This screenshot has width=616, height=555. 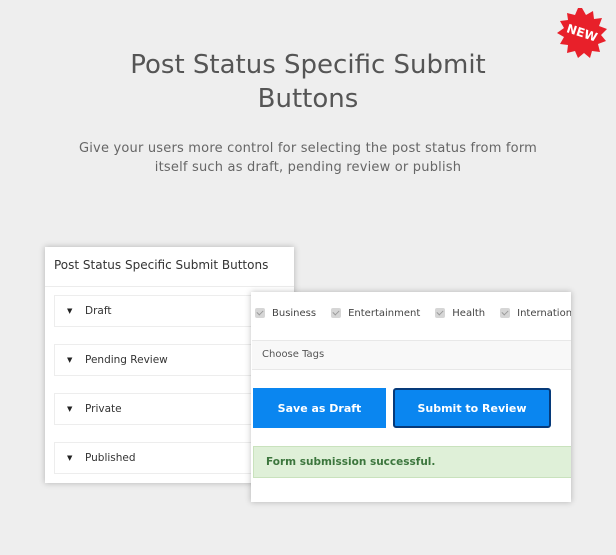 I want to click on category-label: Health, so click(x=469, y=313).